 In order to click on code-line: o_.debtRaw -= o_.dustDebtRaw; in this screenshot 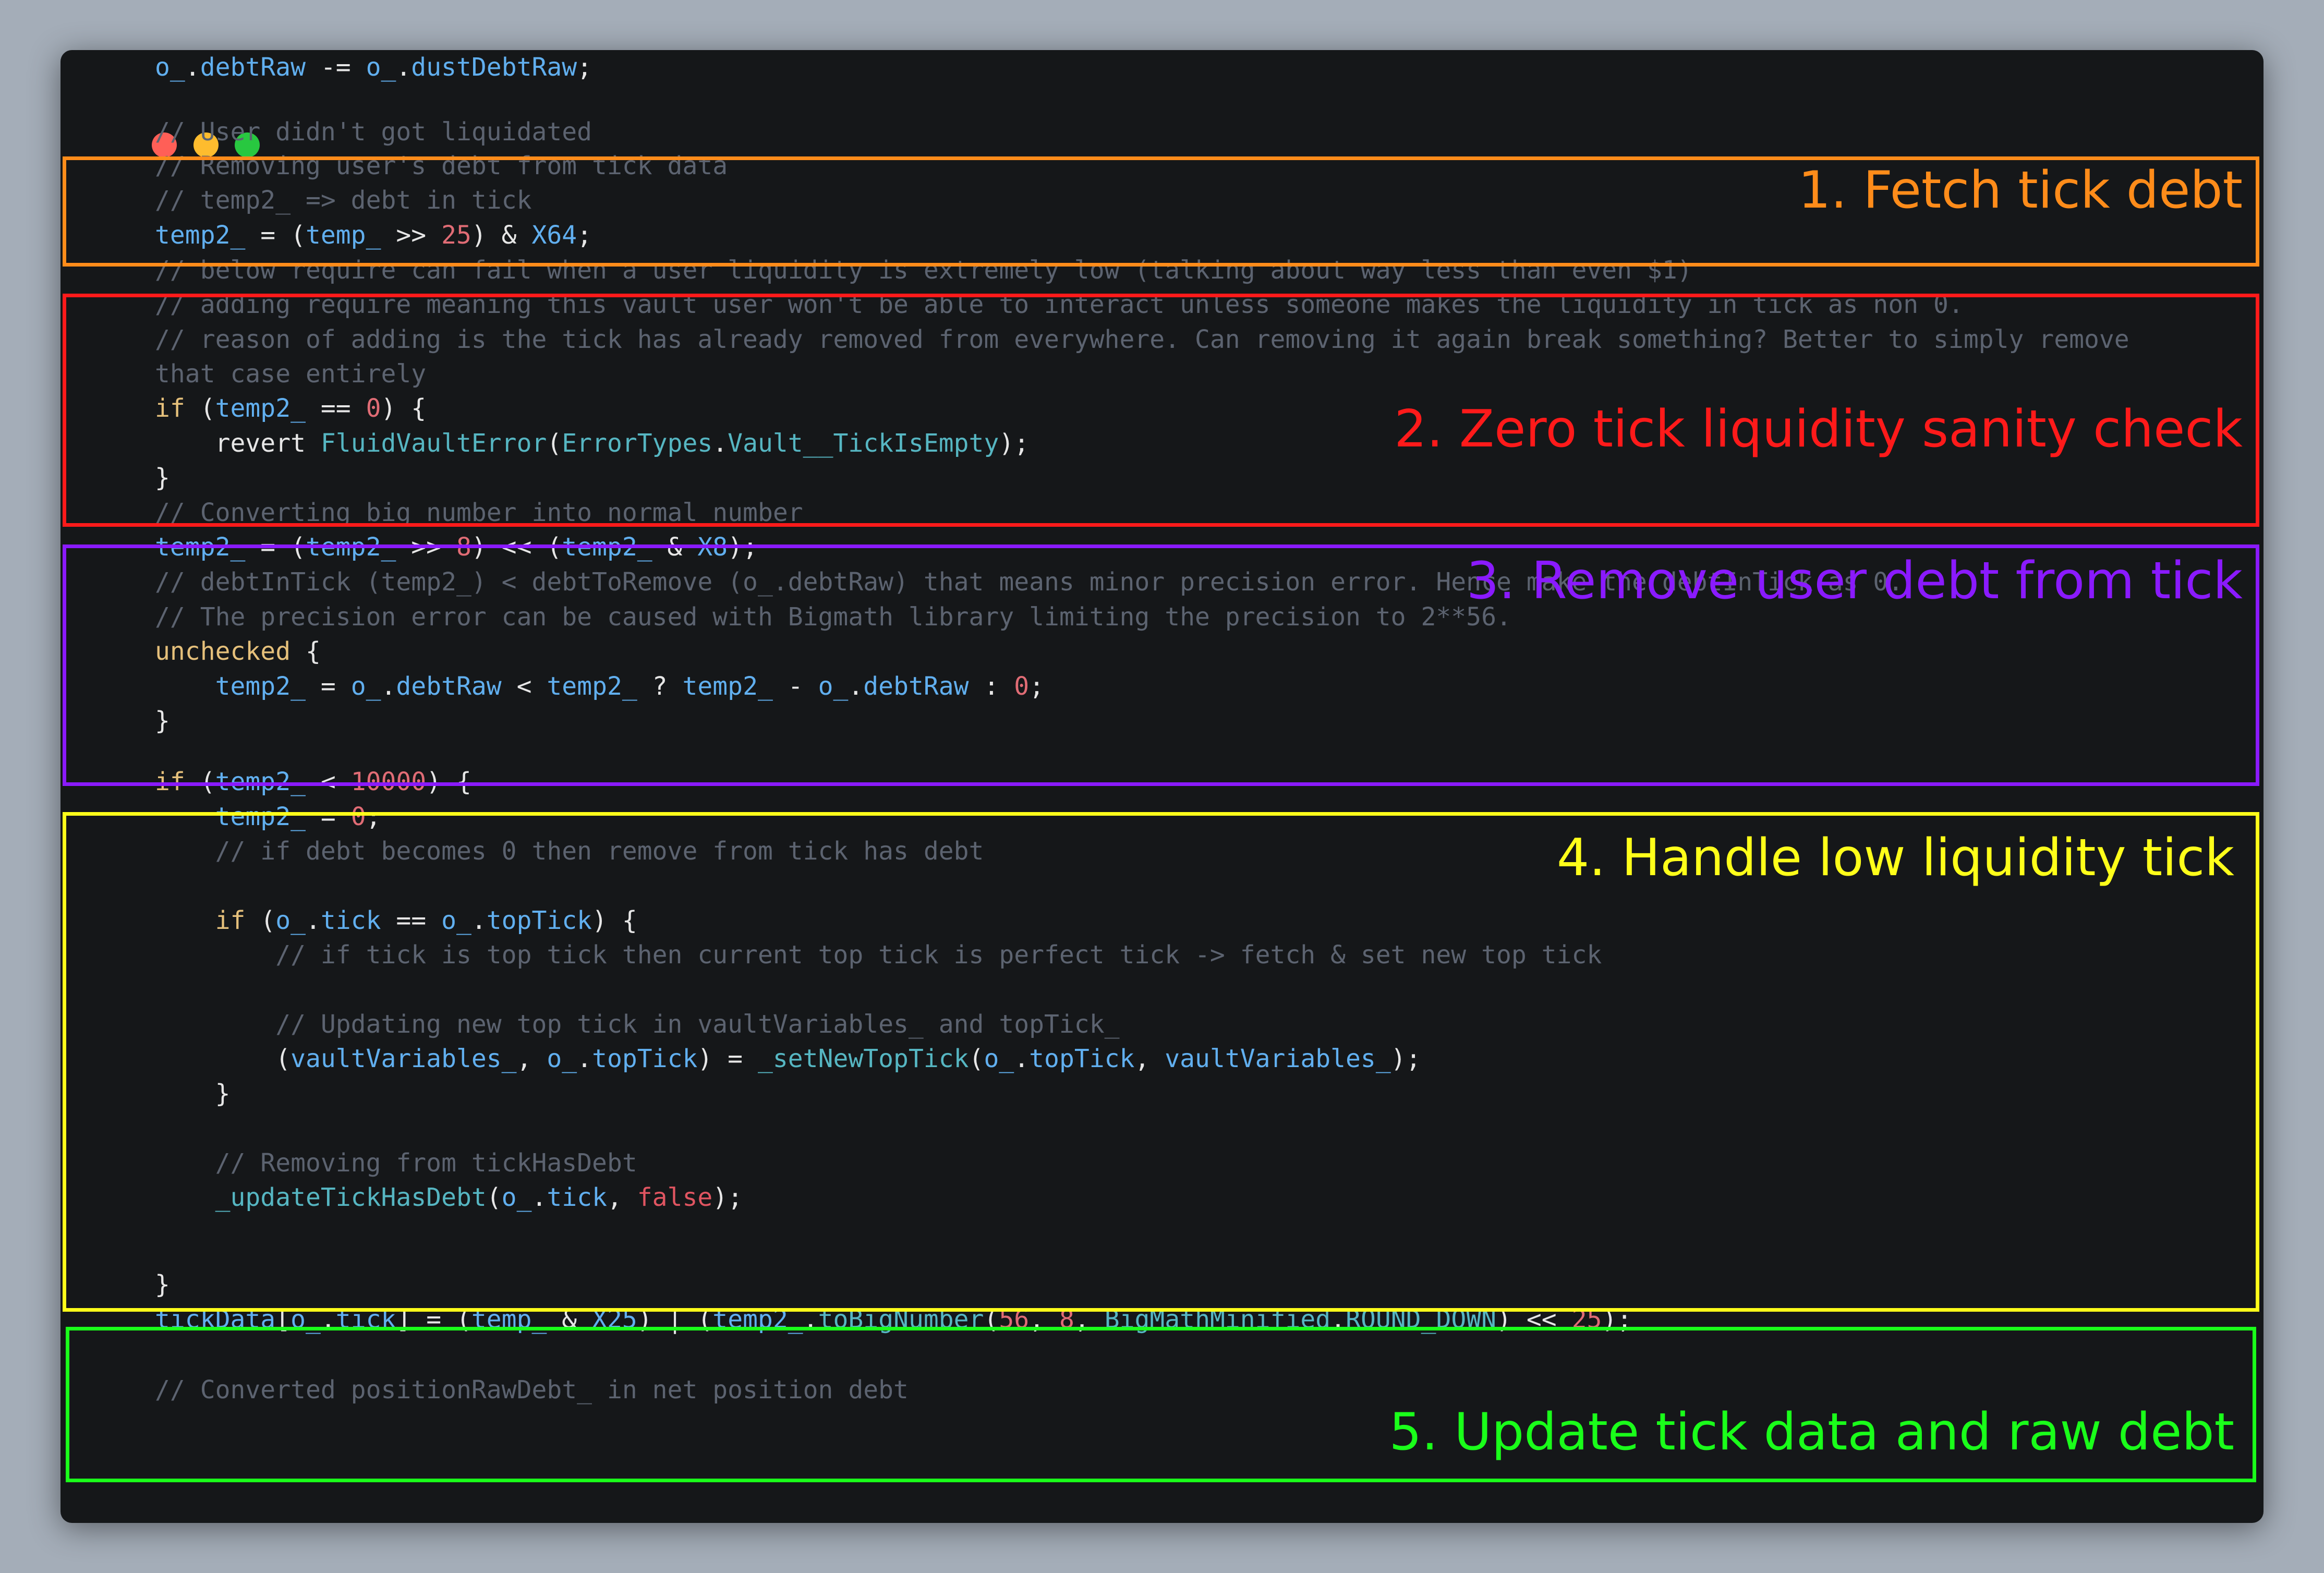, I will do `click(373, 67)`.